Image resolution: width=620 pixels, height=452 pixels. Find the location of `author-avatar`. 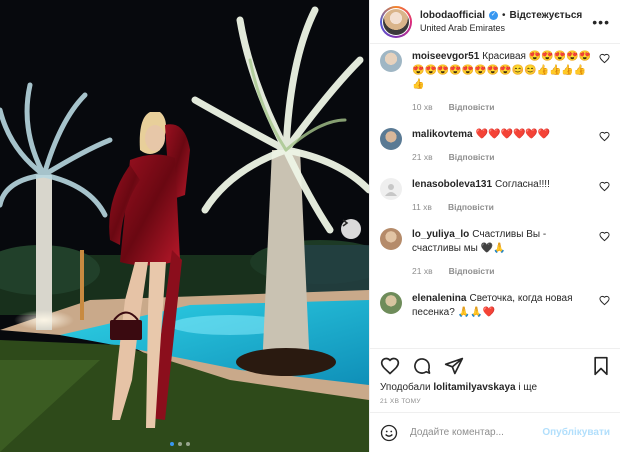

author-avatar is located at coordinates (396, 21).